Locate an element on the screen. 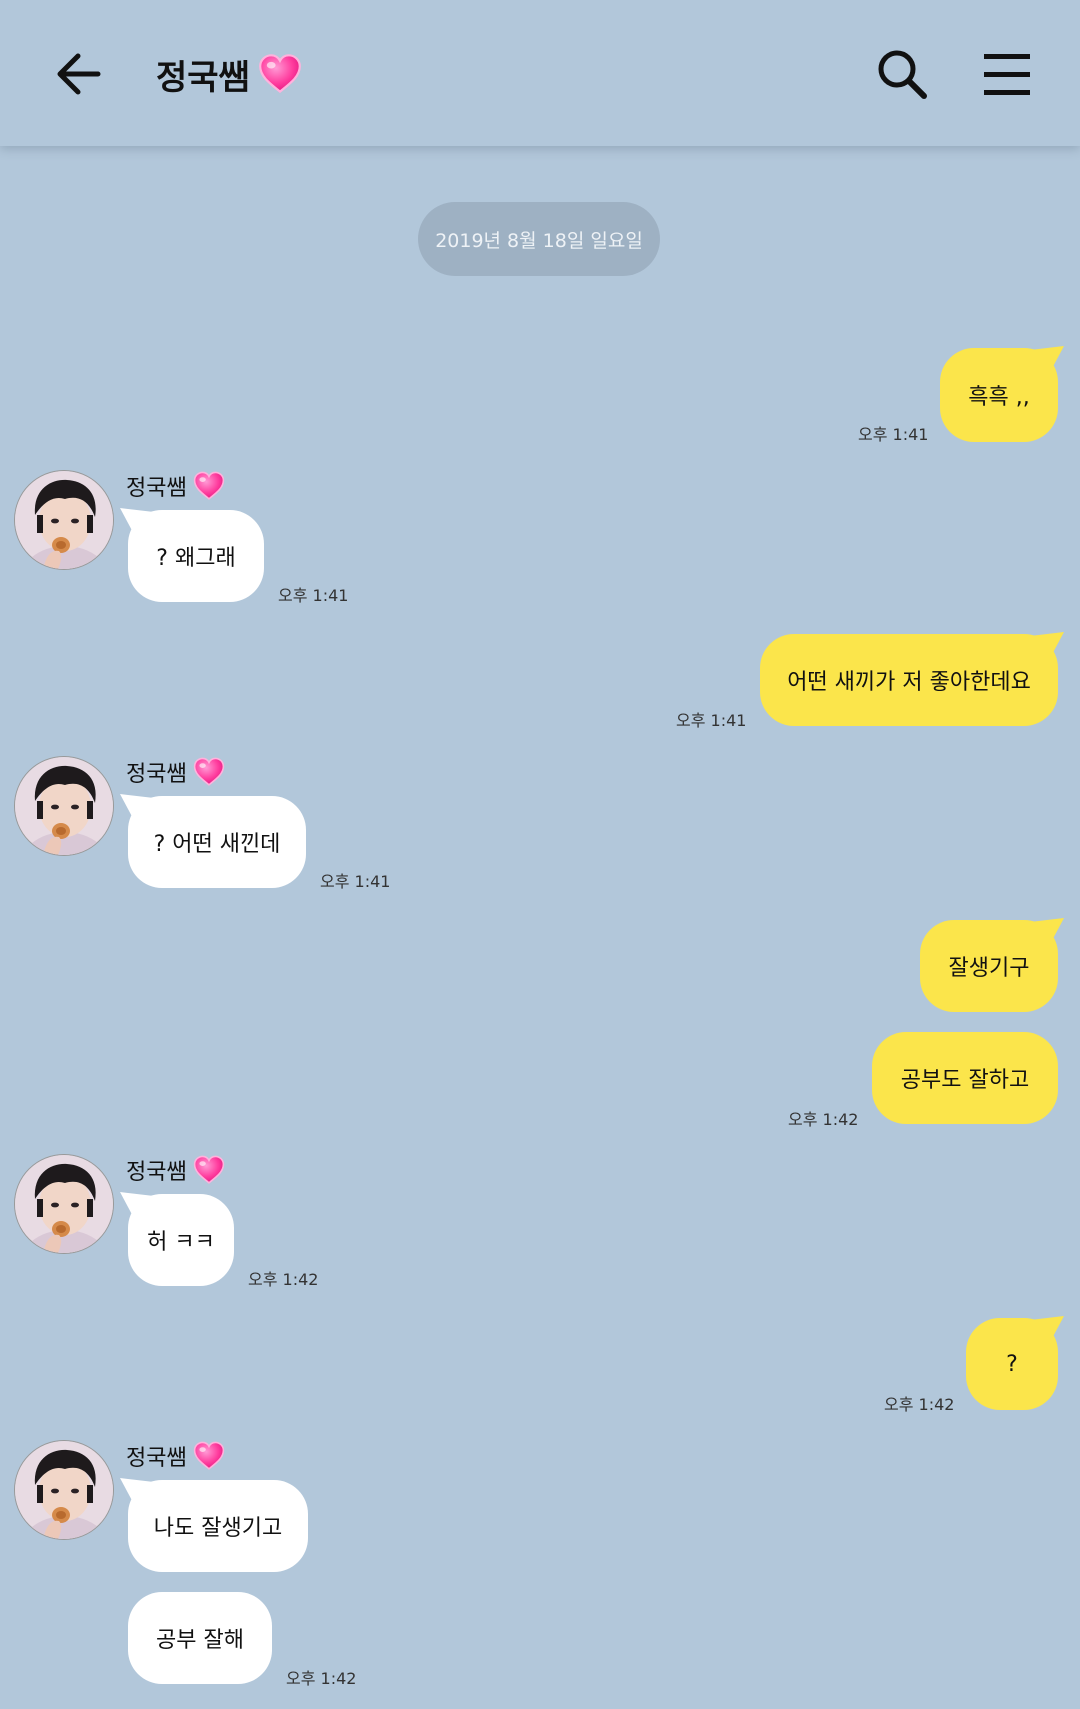 The height and width of the screenshot is (1709, 1080). chat-title-text: 정국쌤 is located at coordinates (203, 77).